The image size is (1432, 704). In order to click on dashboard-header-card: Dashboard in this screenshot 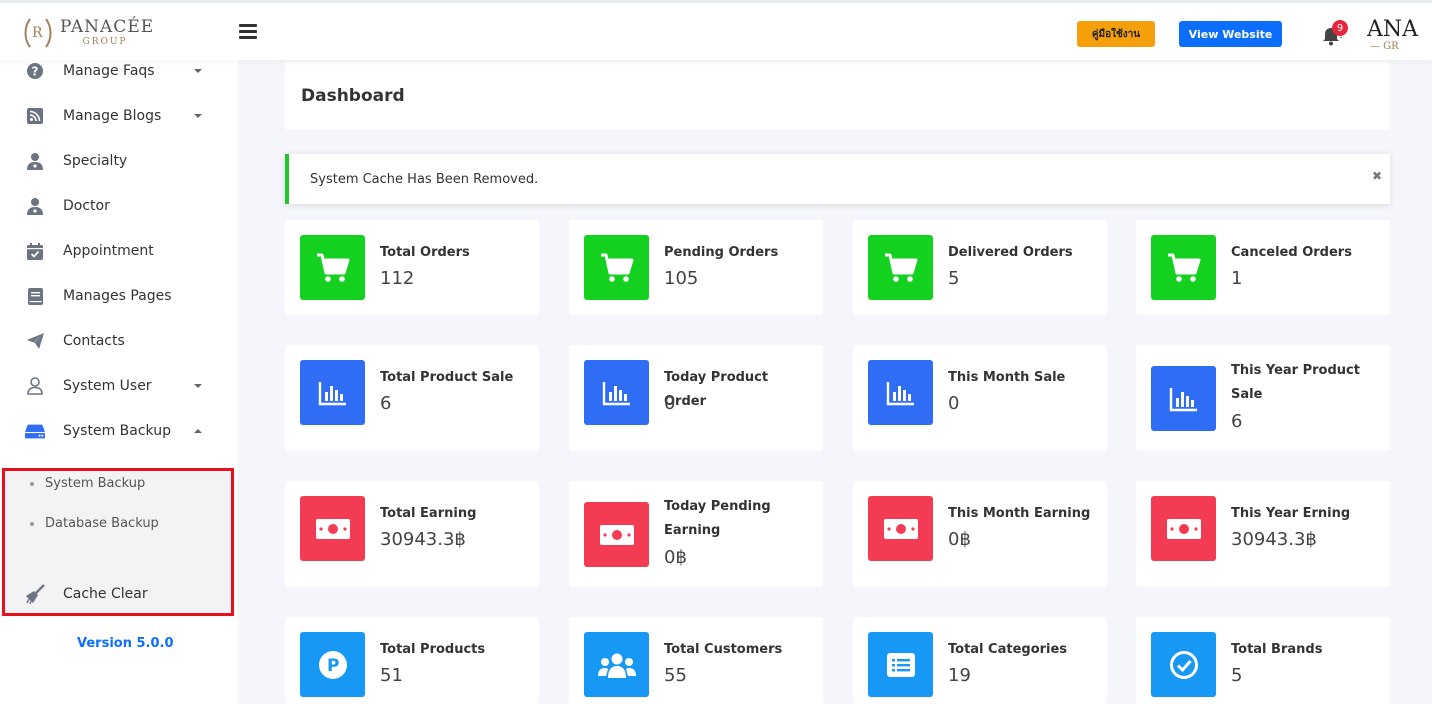, I will do `click(837, 96)`.